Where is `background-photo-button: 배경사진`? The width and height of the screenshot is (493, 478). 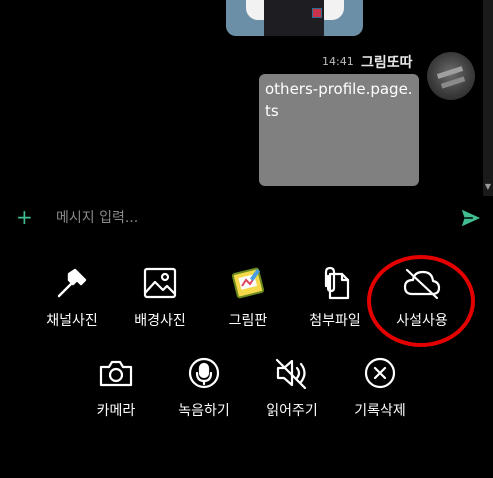 background-photo-button: 배경사진 is located at coordinates (160, 298).